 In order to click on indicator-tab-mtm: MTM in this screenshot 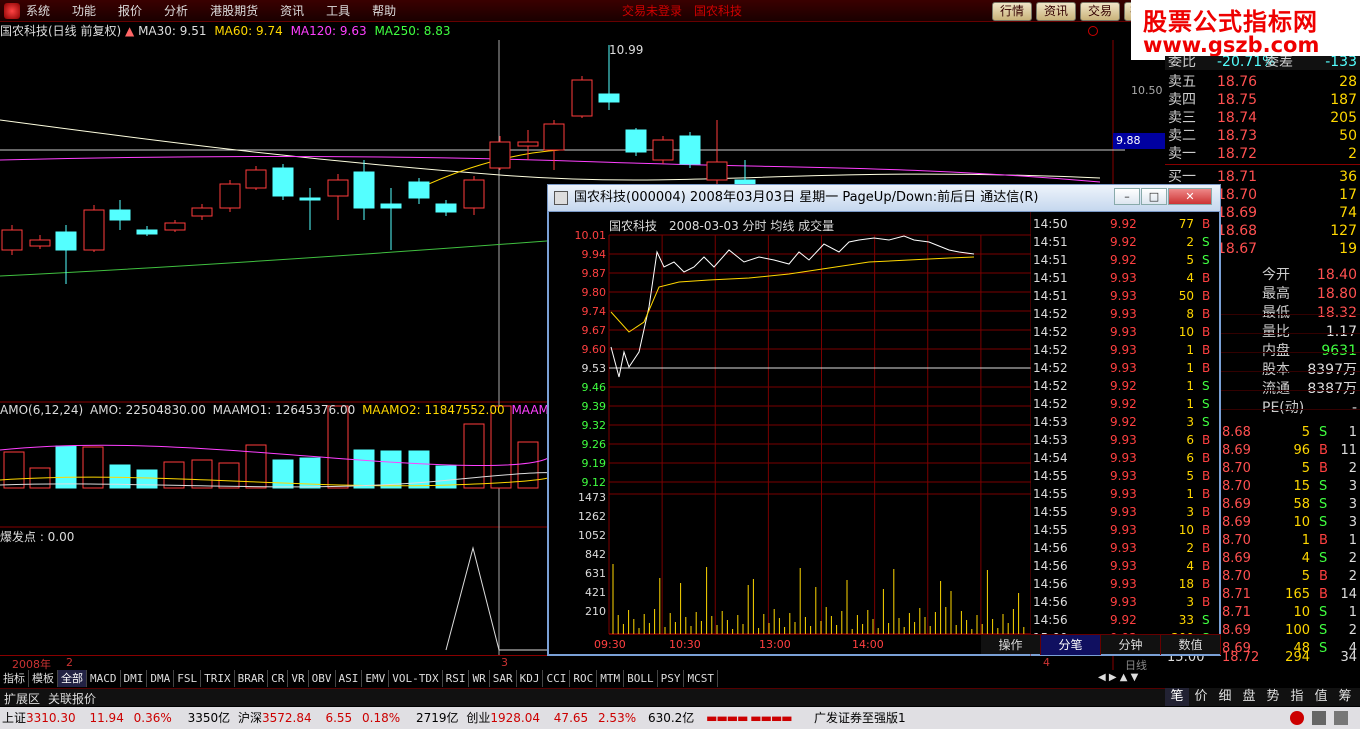, I will do `click(611, 678)`.